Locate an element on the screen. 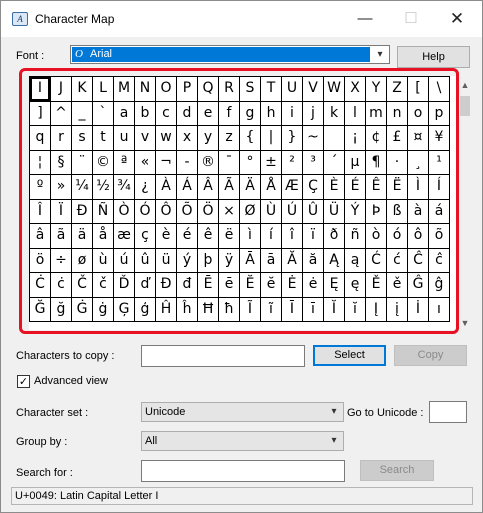 The image size is (483, 513). character-cell: | is located at coordinates (271, 138).